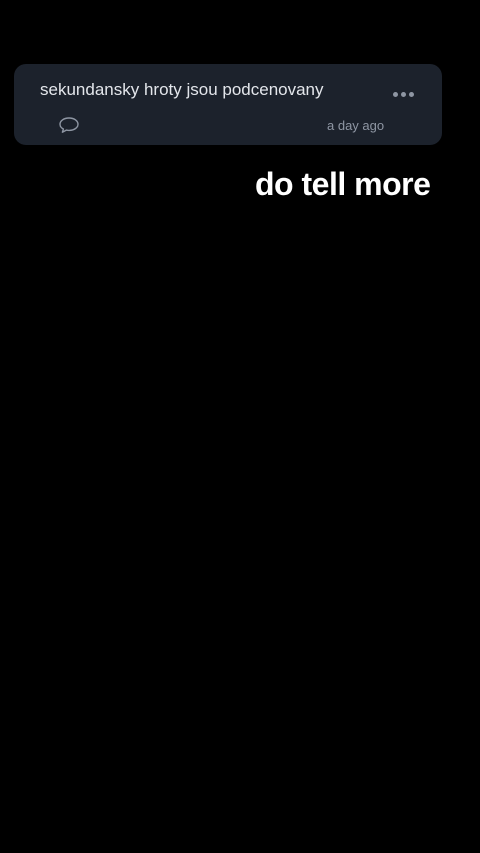 The image size is (480, 853). I want to click on question-text: sekundansky hroty jsou podcenovany, so click(182, 89).